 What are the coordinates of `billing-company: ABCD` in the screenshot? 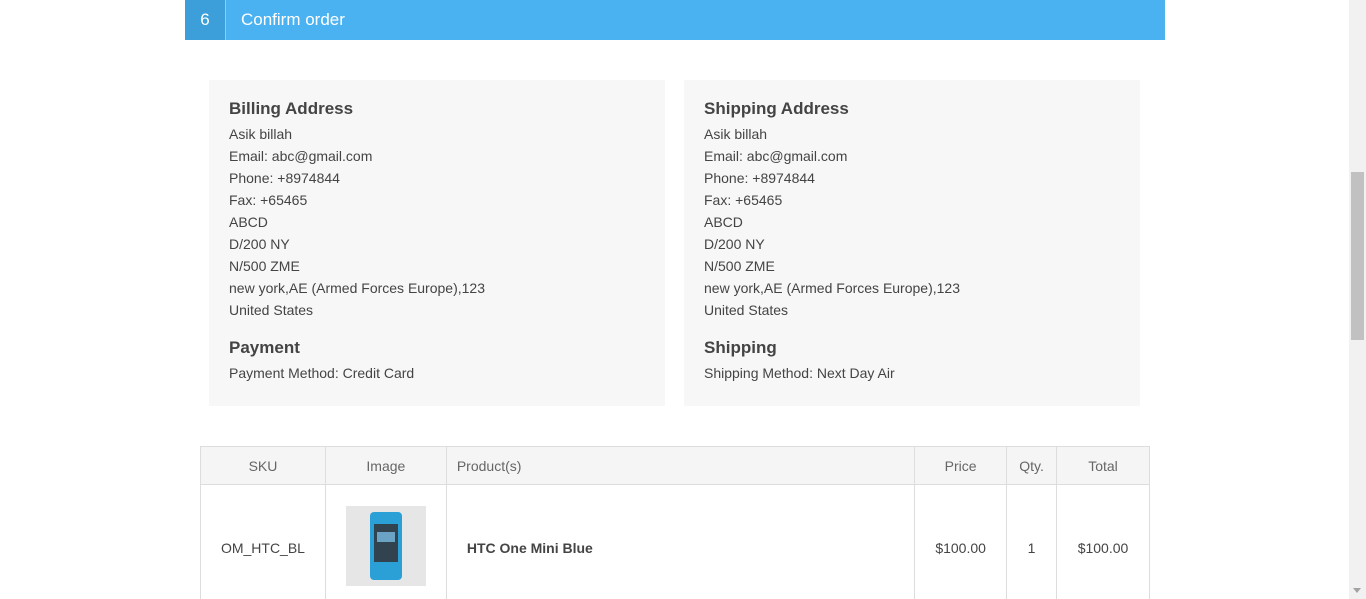 It's located at (248, 222).